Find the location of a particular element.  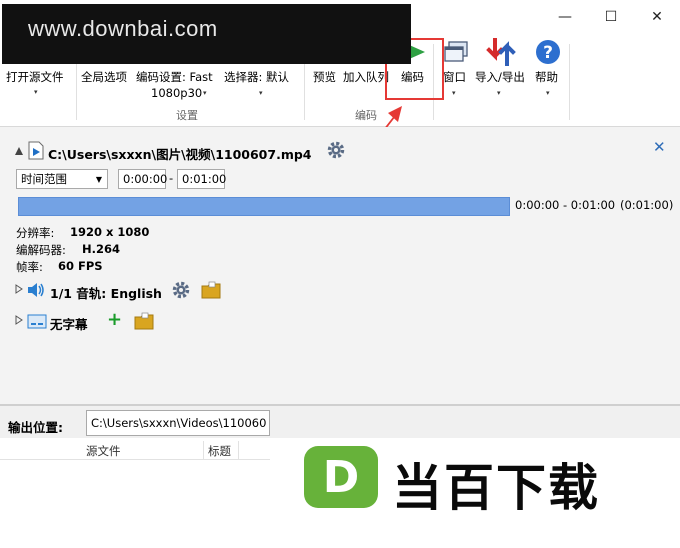

range-type-select: 时间范围 ▼ is located at coordinates (62, 179).